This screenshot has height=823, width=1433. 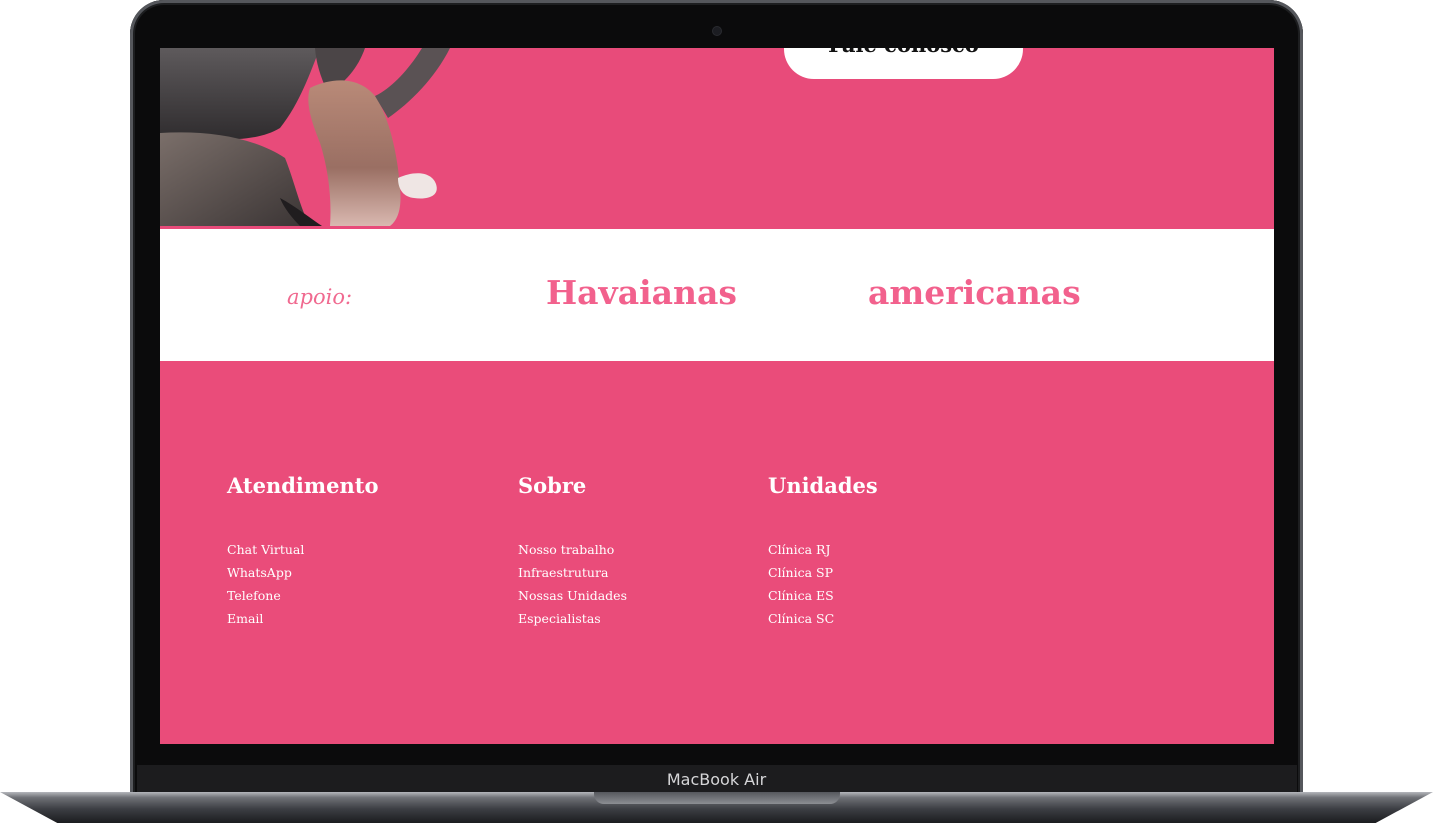 What do you see at coordinates (559, 618) in the screenshot?
I see `footer-link-especialistas: Especialistas` at bounding box center [559, 618].